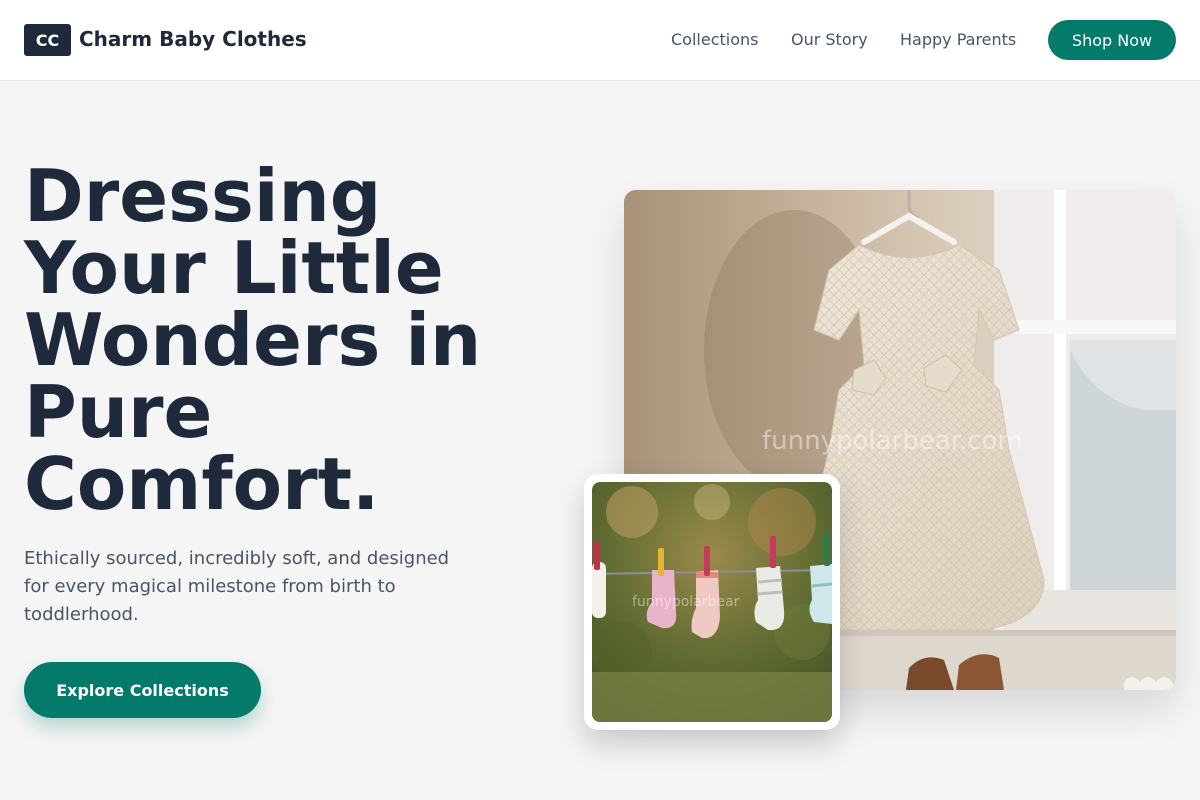 Image resolution: width=1200 pixels, height=800 pixels. What do you see at coordinates (958, 39) in the screenshot?
I see `nav-link-happy-parents: Happy Parents` at bounding box center [958, 39].